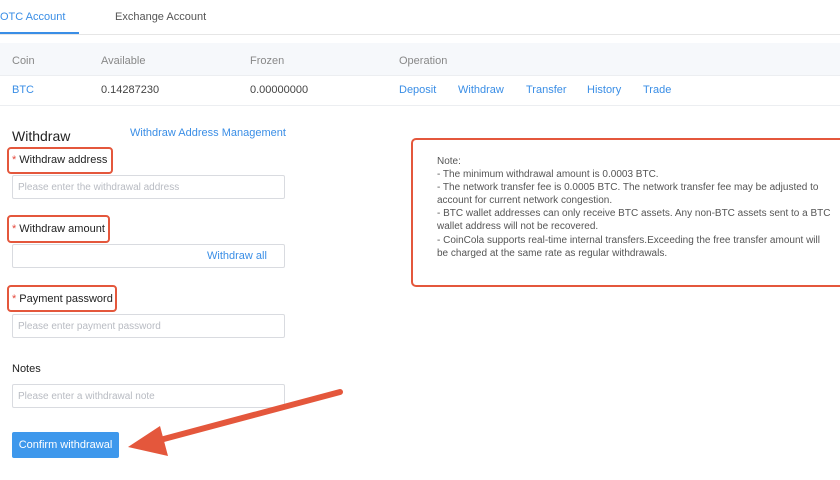 The height and width of the screenshot is (480, 840). What do you see at coordinates (208, 133) in the screenshot?
I see `address-management-link: Withdraw Address Management` at bounding box center [208, 133].